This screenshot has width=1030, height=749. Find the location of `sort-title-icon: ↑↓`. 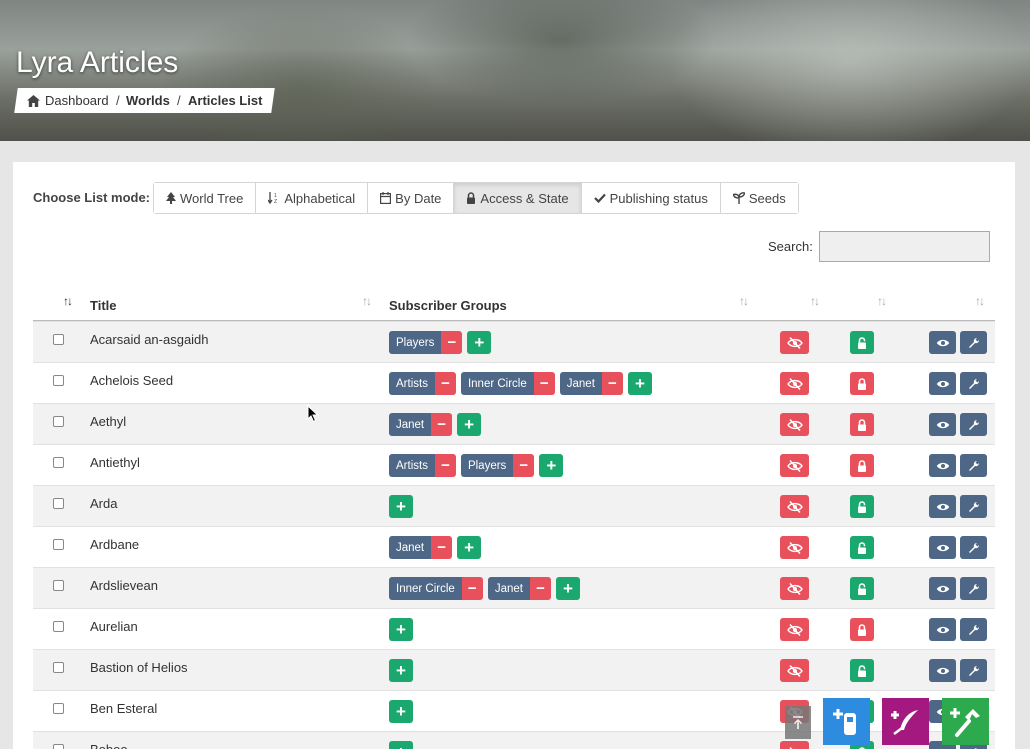

sort-title-icon: ↑↓ is located at coordinates (367, 301).